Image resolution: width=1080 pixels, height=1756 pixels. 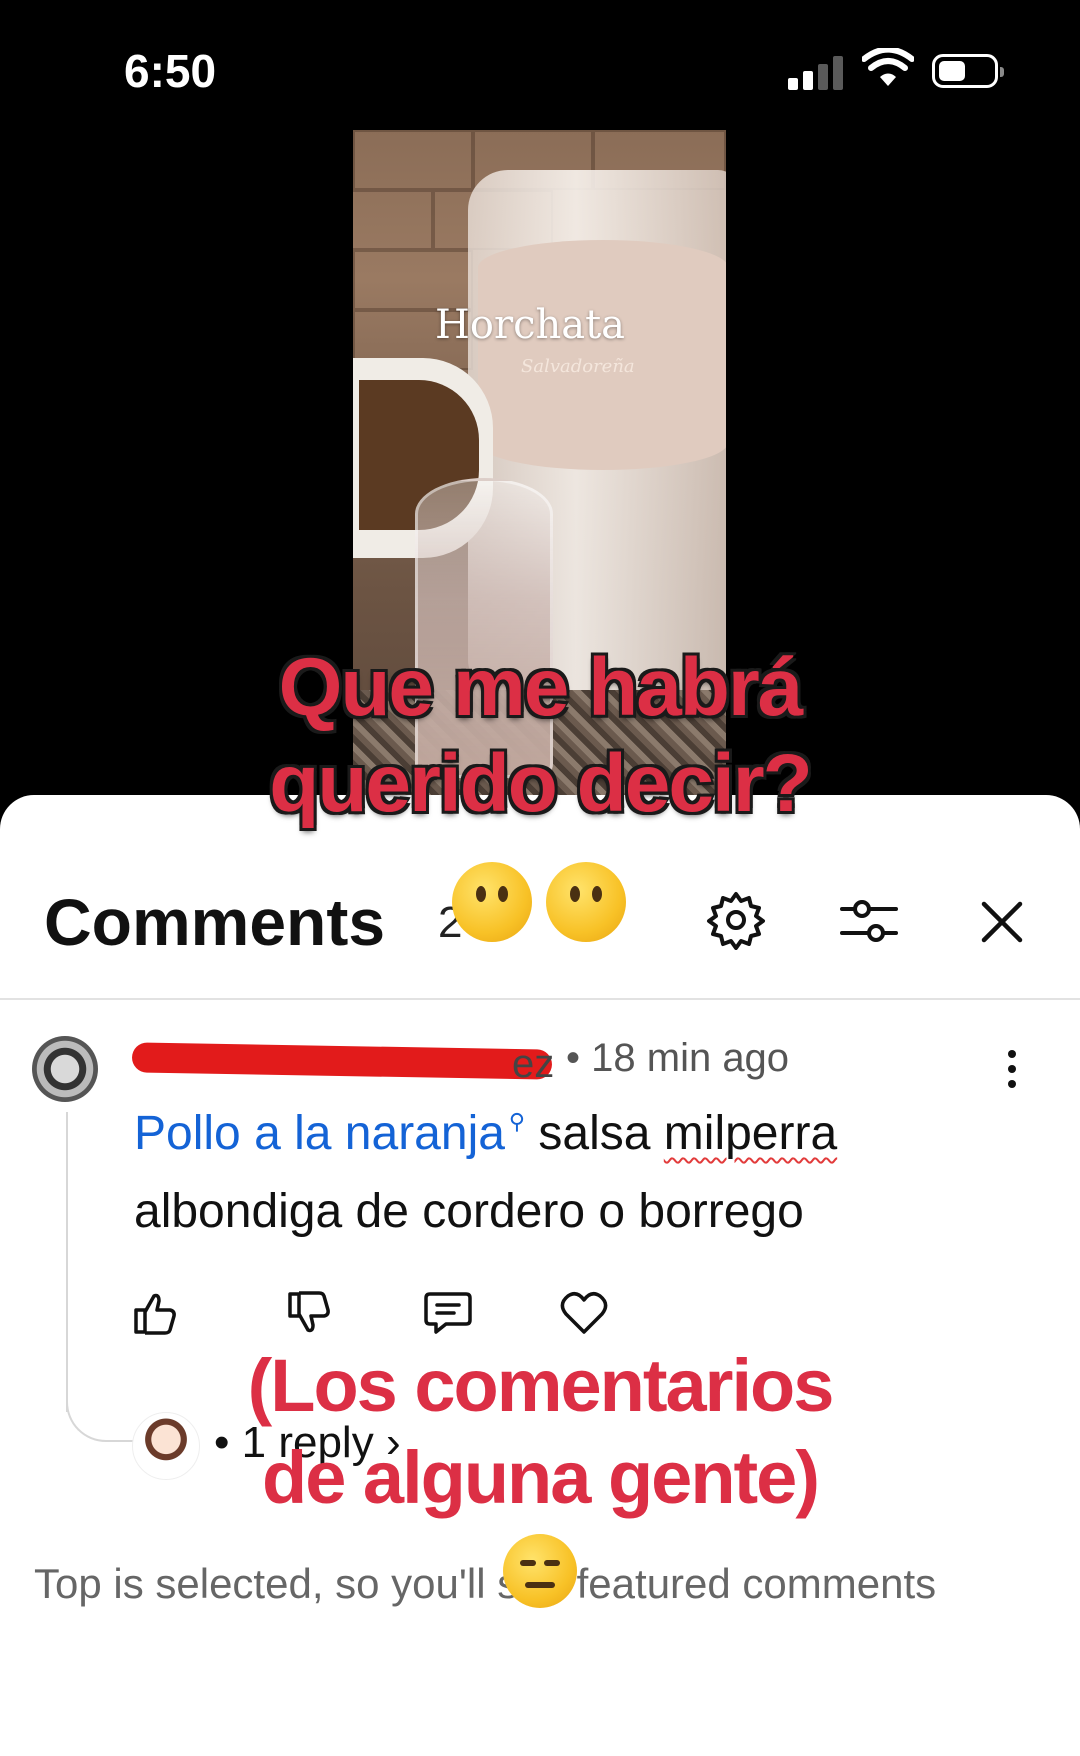 What do you see at coordinates (540, 1571) in the screenshot?
I see `expressionless-face-emoji` at bounding box center [540, 1571].